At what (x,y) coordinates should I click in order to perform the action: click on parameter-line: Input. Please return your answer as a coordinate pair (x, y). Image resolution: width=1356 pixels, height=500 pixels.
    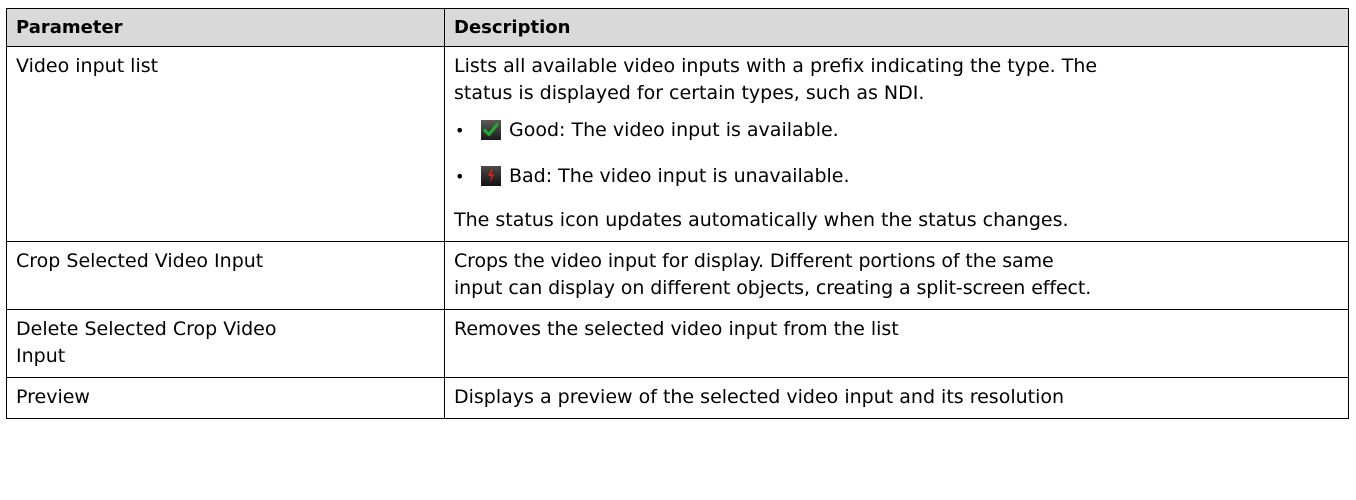
    Looking at the image, I should click on (41, 356).